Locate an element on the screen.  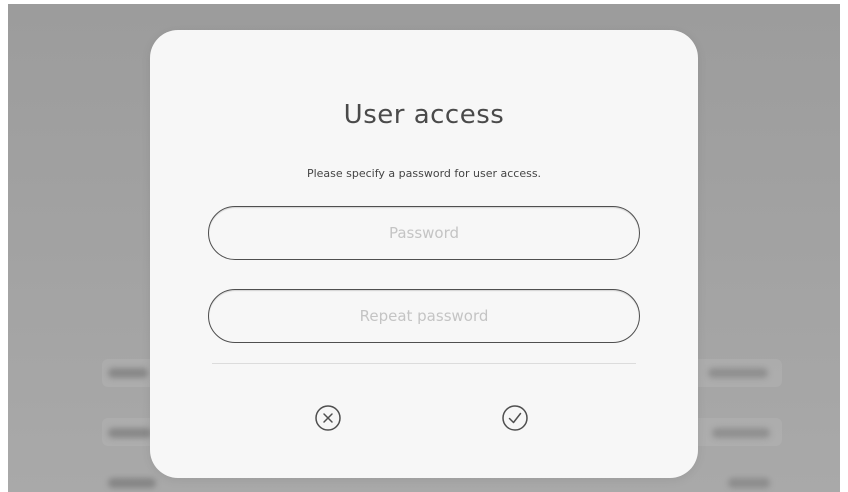
confirm-button is located at coordinates (515, 418).